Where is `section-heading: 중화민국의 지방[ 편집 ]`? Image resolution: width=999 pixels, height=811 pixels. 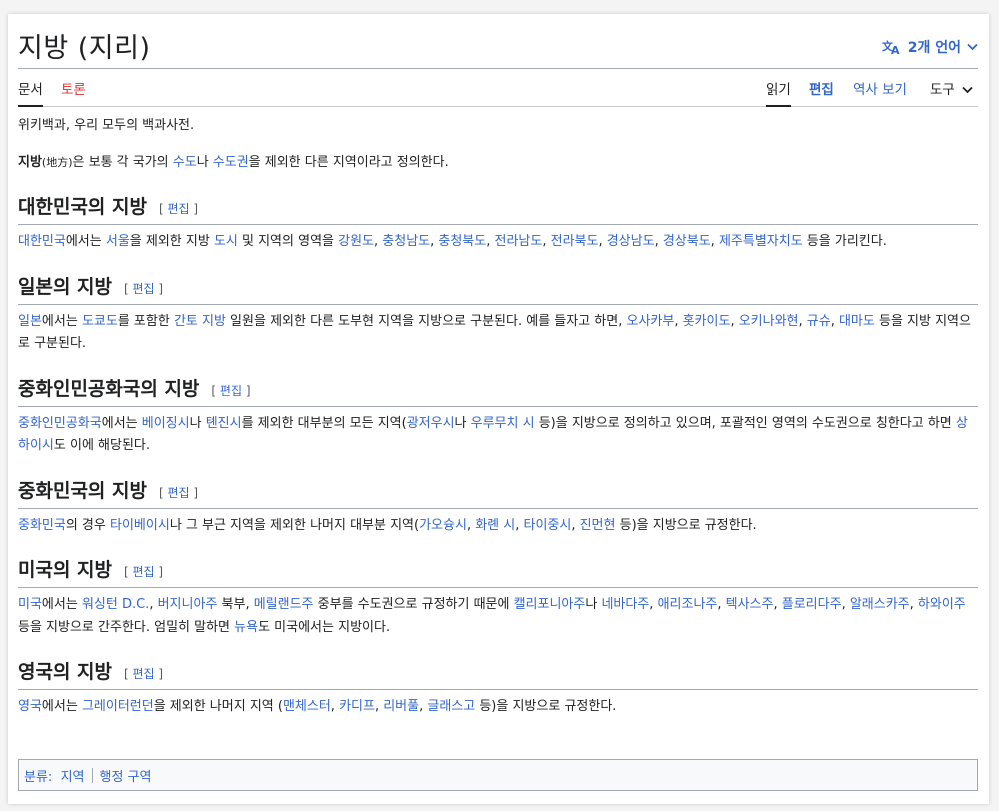 section-heading: 중화민국의 지방[ 편집 ] is located at coordinates (498, 493).